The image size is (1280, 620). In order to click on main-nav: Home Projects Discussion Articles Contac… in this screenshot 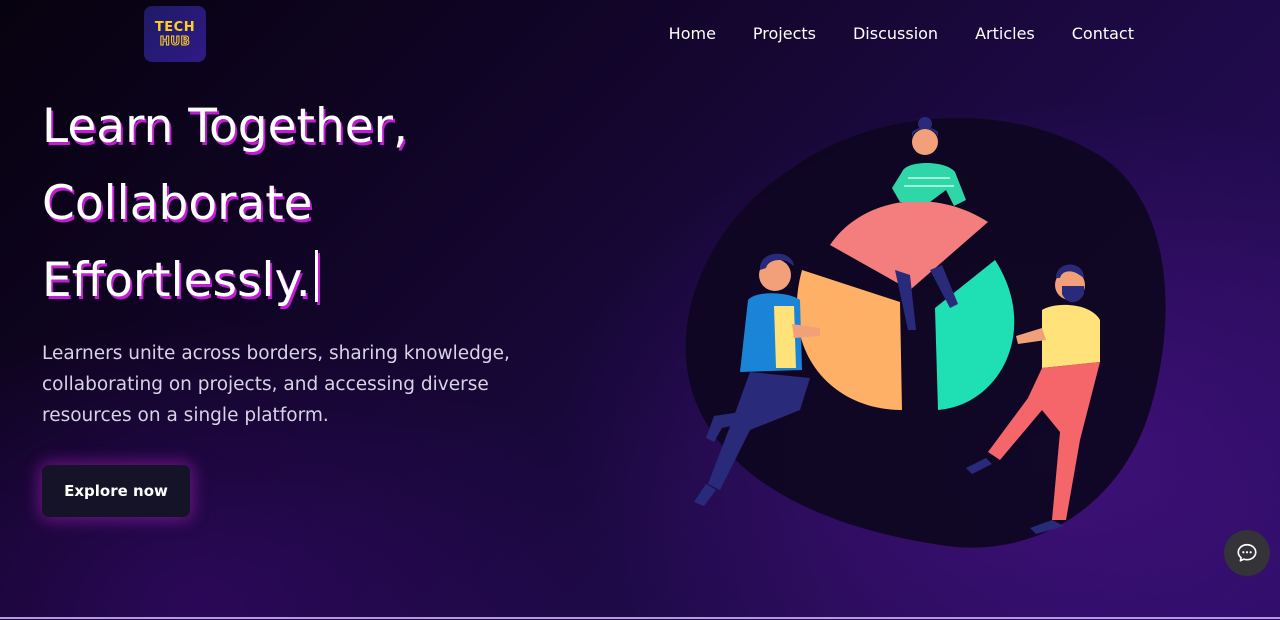, I will do `click(901, 33)`.